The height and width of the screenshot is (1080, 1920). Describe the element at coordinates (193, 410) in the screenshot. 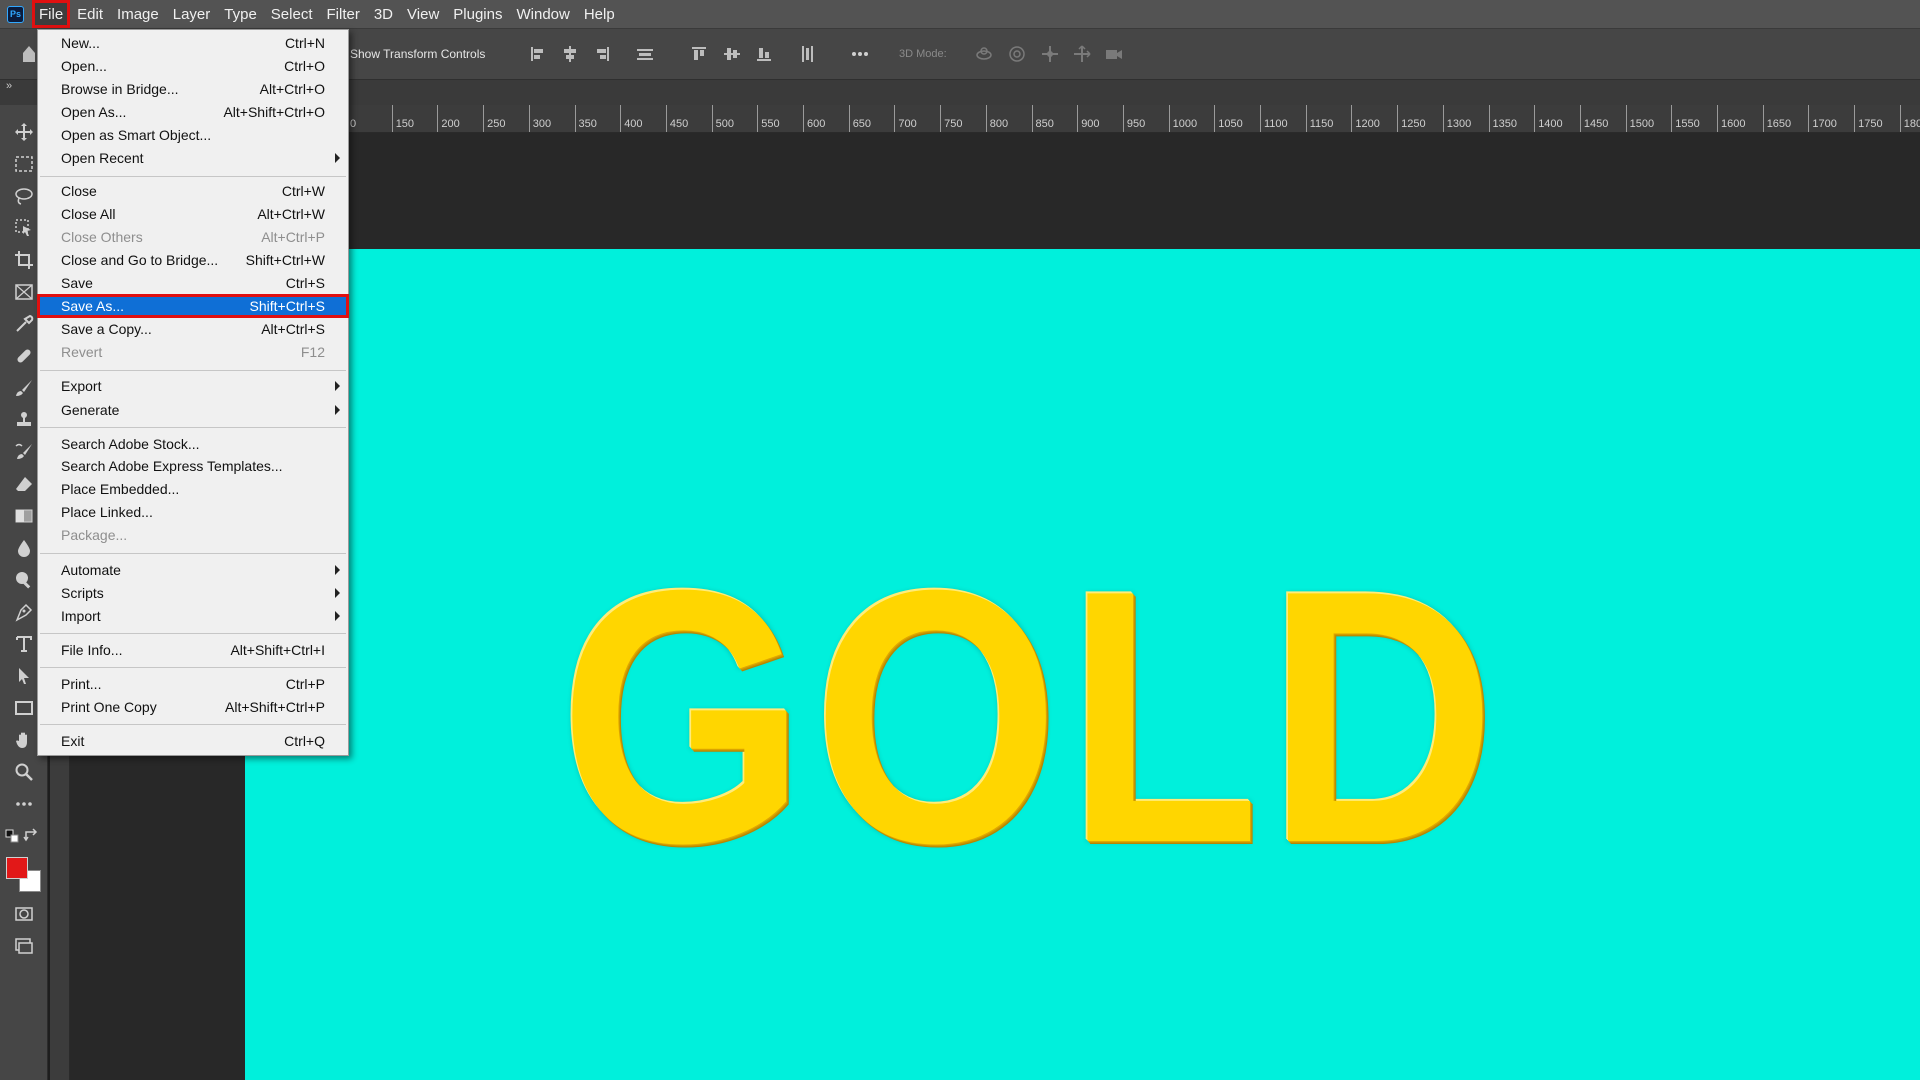

I see `menu-item-generate: Generate` at that location.